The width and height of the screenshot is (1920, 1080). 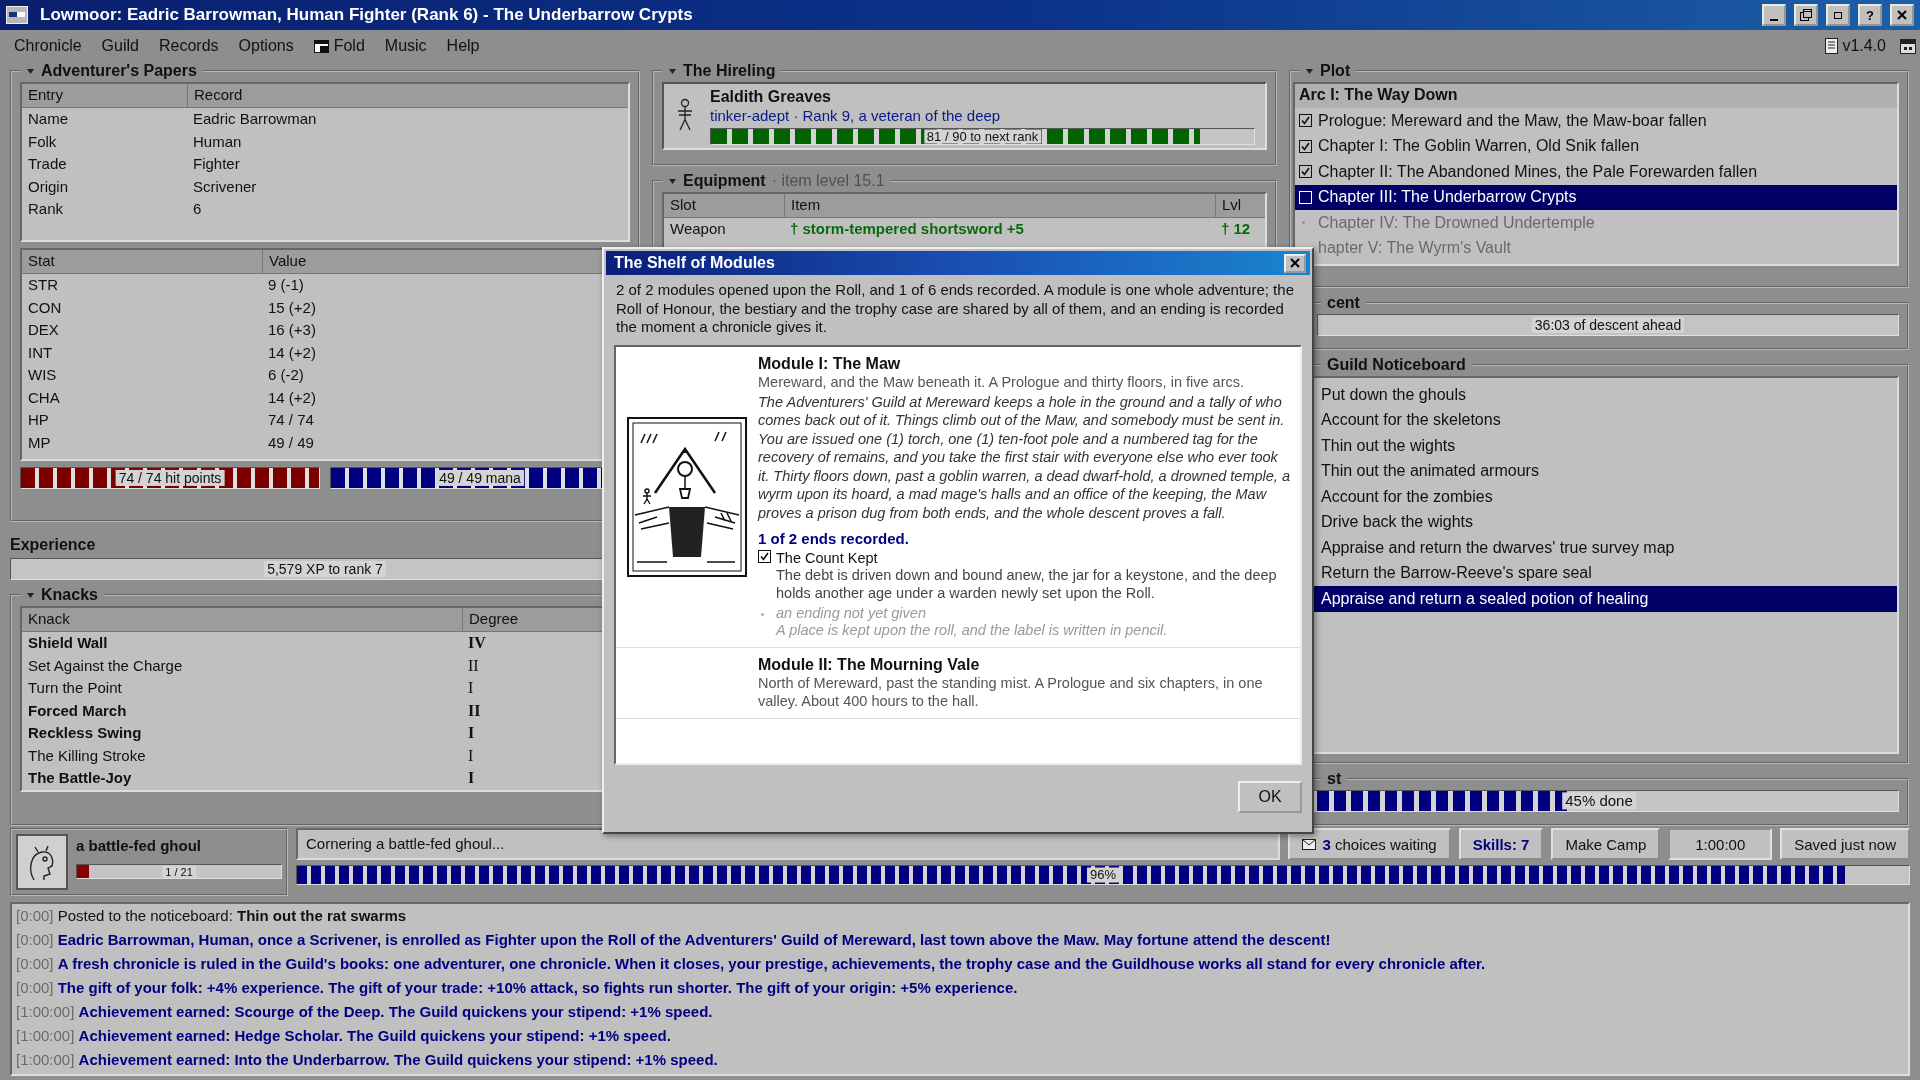 I want to click on maximize-button, so click(x=1838, y=15).